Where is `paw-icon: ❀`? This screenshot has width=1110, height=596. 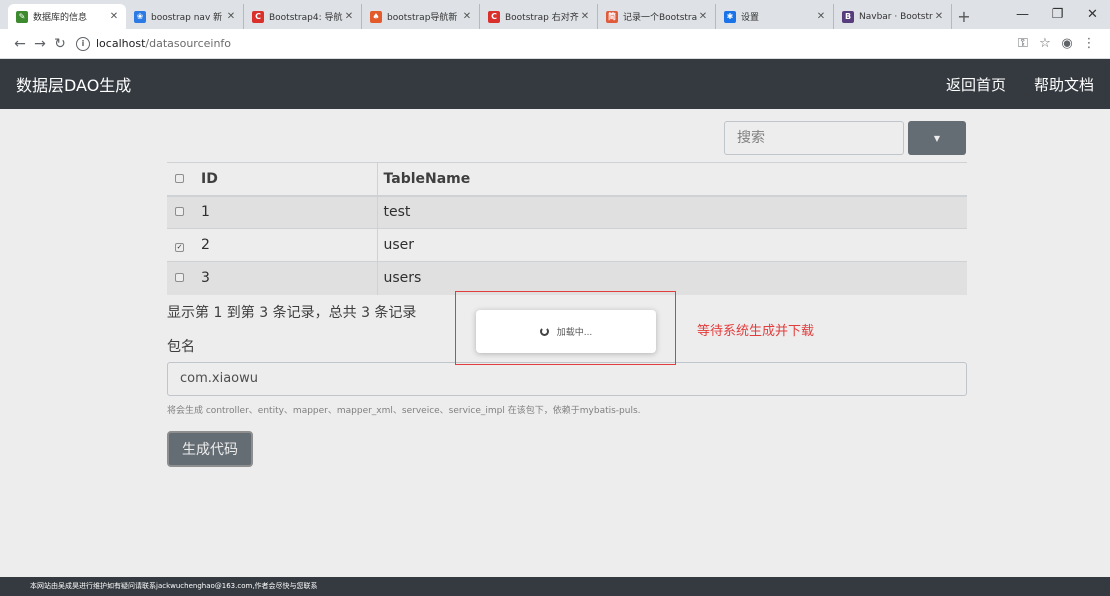 paw-icon: ❀ is located at coordinates (140, 16).